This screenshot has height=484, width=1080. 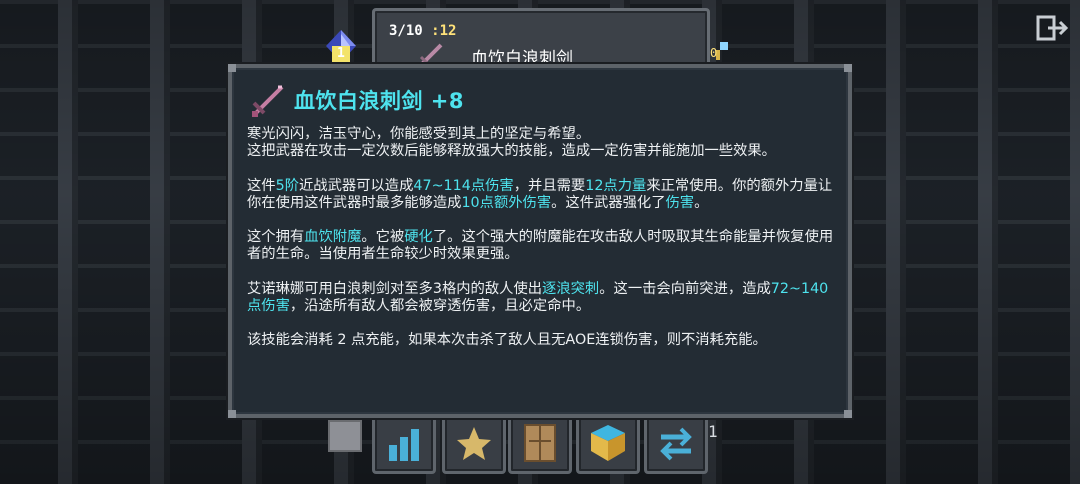 What do you see at coordinates (423, 31) in the screenshot?
I see `weapon-charges: 3/10 :12` at bounding box center [423, 31].